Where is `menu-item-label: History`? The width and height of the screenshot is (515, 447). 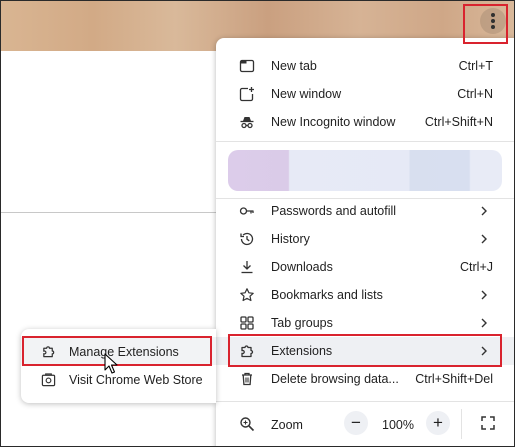
menu-item-label: History is located at coordinates (290, 239).